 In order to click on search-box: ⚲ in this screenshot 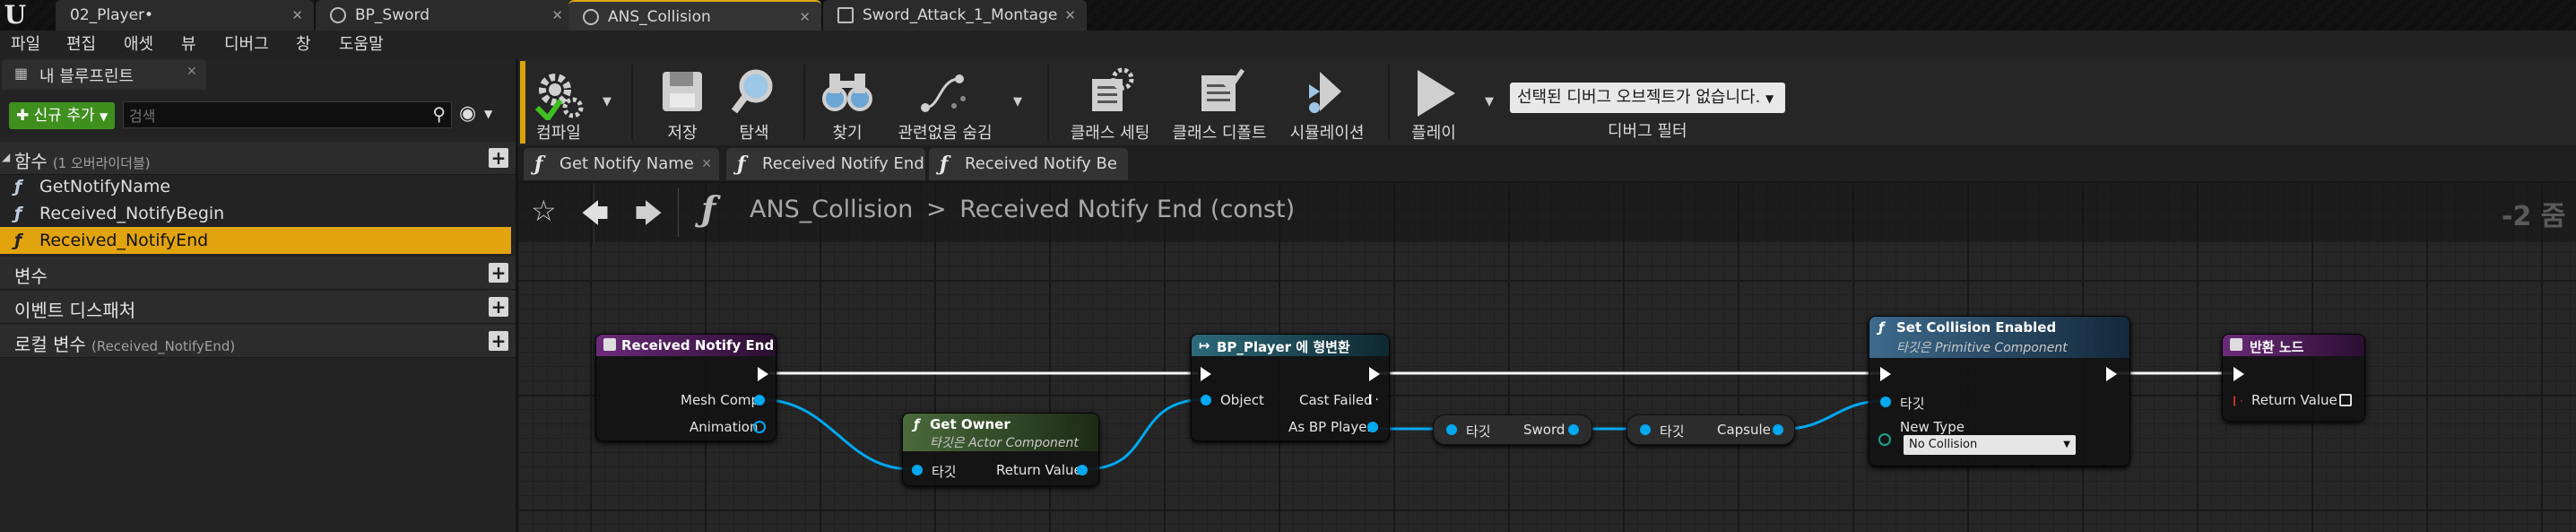, I will do `click(287, 114)`.